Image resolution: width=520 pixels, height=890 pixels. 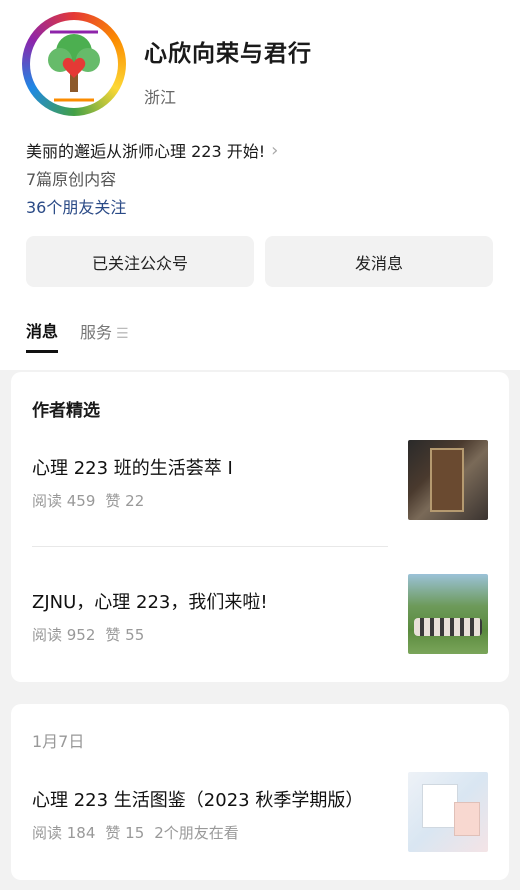 I want to click on tab-bar: 消息 服务 ☰, so click(x=88, y=335).